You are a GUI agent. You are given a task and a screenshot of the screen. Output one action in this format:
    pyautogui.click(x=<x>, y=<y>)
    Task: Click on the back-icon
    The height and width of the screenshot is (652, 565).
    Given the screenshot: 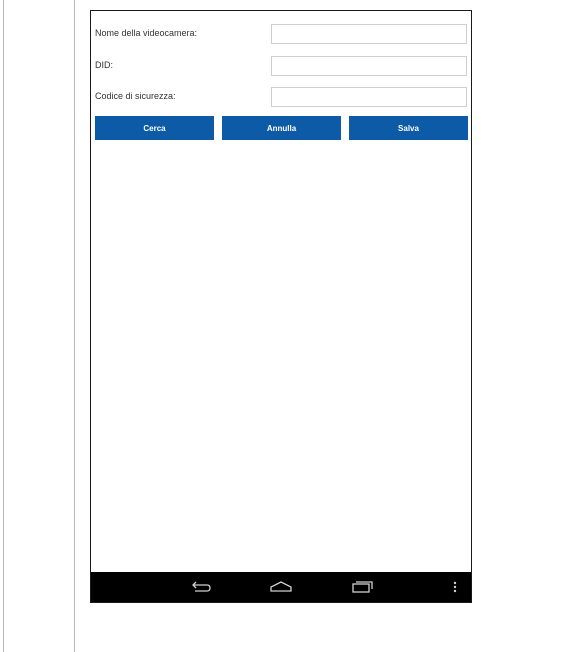 What is the action you would take?
    pyautogui.click(x=200, y=587)
    